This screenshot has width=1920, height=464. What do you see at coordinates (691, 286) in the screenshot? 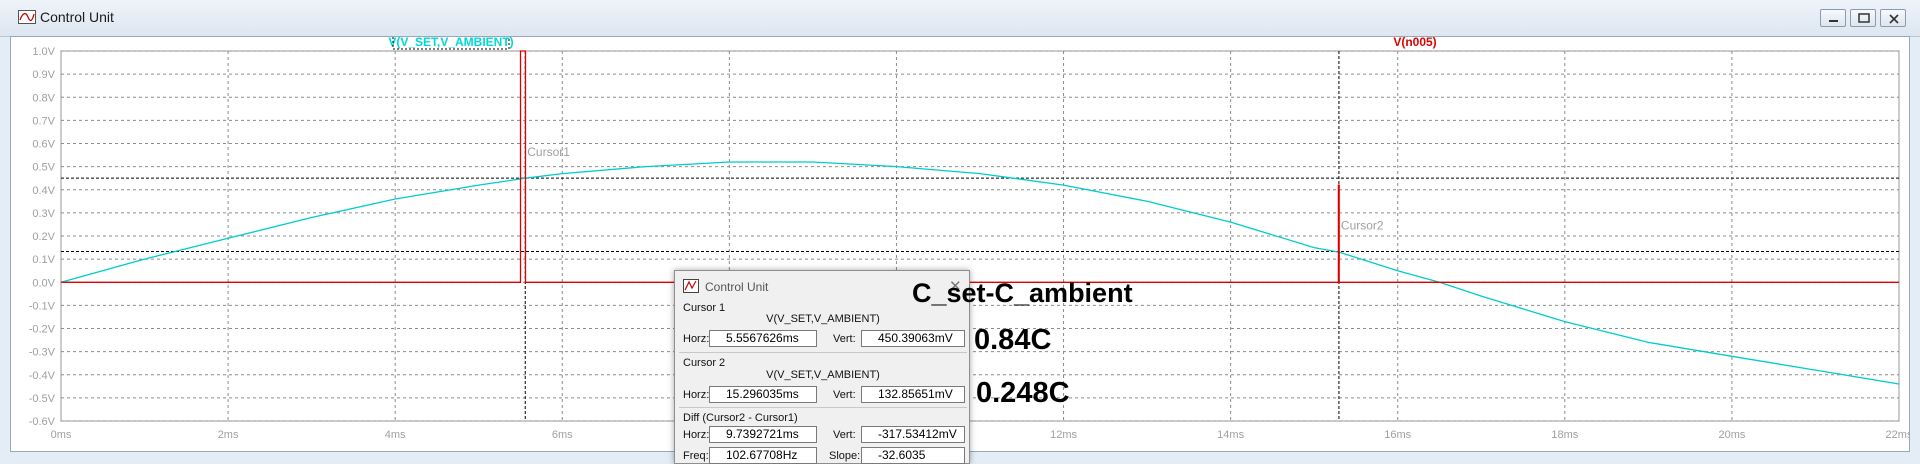
I see `cursor-dialog-icon` at bounding box center [691, 286].